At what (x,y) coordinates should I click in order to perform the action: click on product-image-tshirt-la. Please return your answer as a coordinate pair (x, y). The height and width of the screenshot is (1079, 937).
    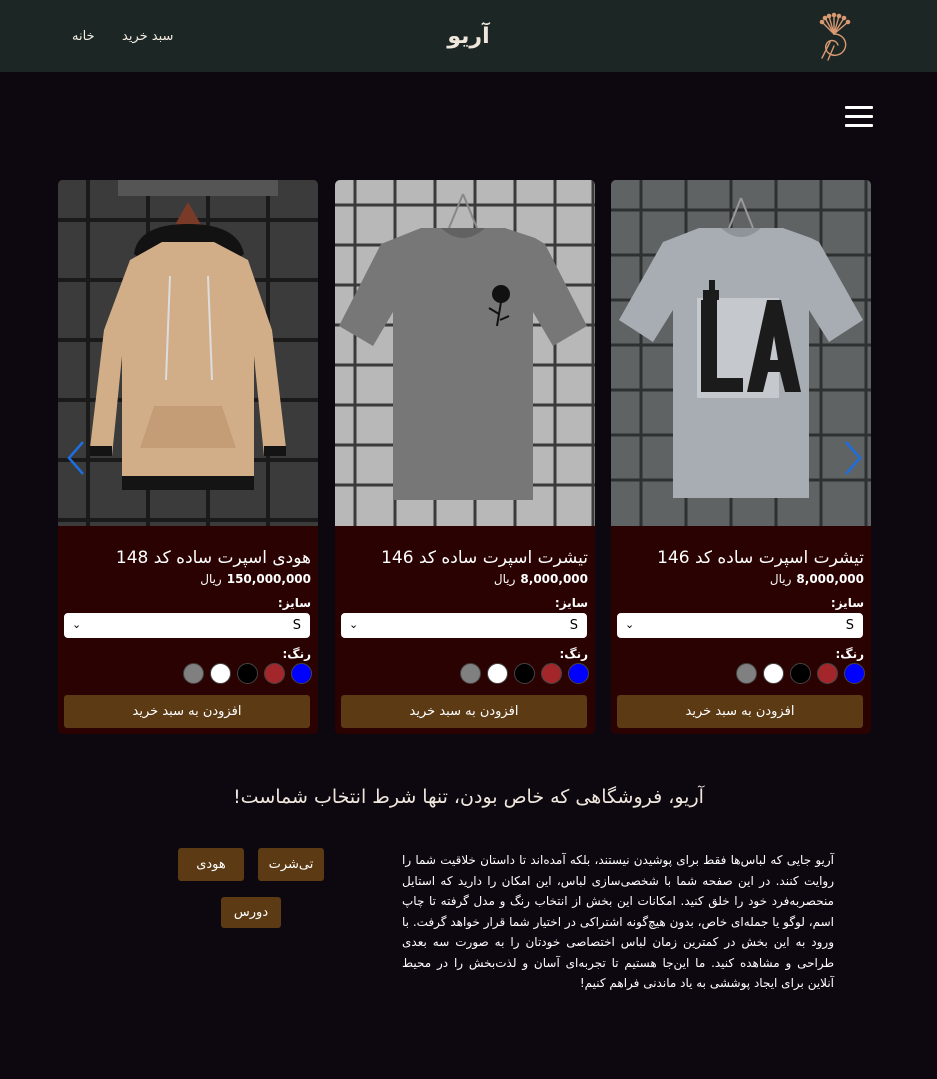
    Looking at the image, I should click on (741, 353).